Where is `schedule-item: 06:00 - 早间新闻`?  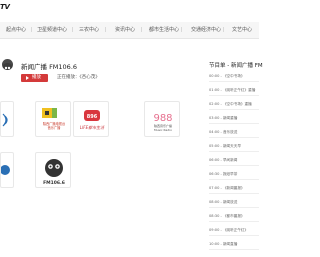
schedule-item: 06:00 - 早间新闻 is located at coordinates (223, 160).